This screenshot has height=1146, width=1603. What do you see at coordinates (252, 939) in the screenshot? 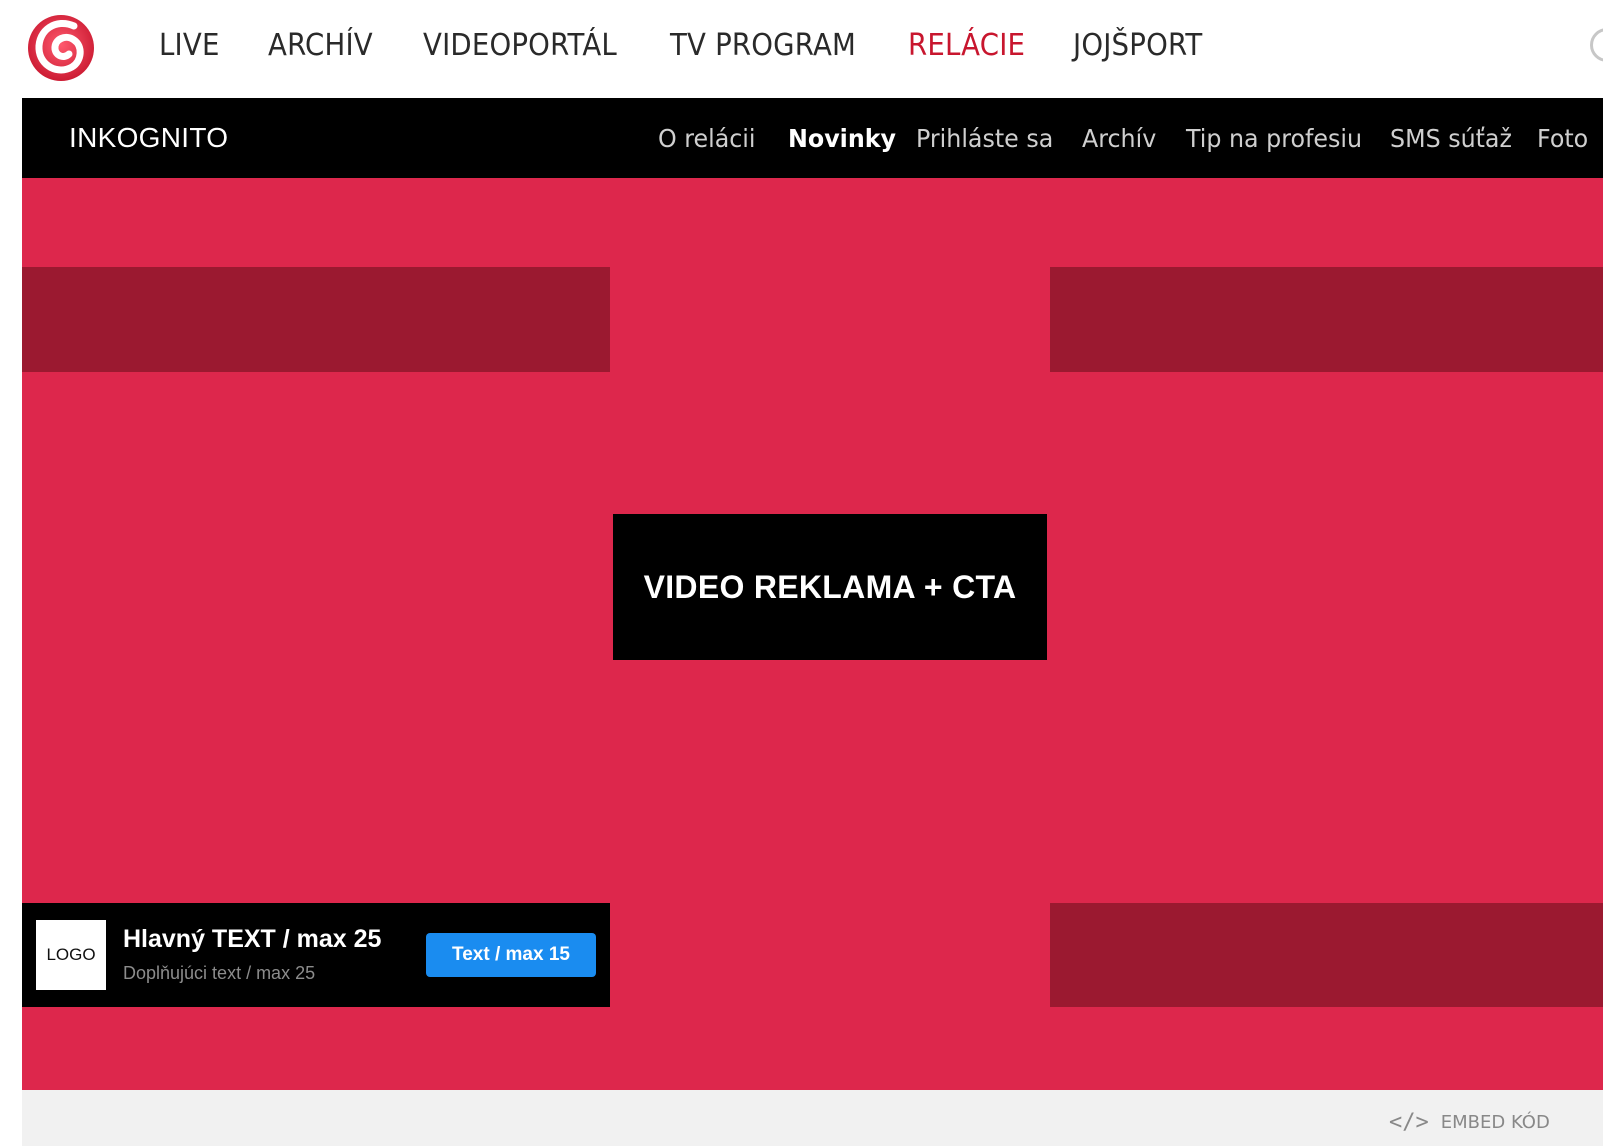
I see `banner-main-text: Hlavný TEXT / max 25` at bounding box center [252, 939].